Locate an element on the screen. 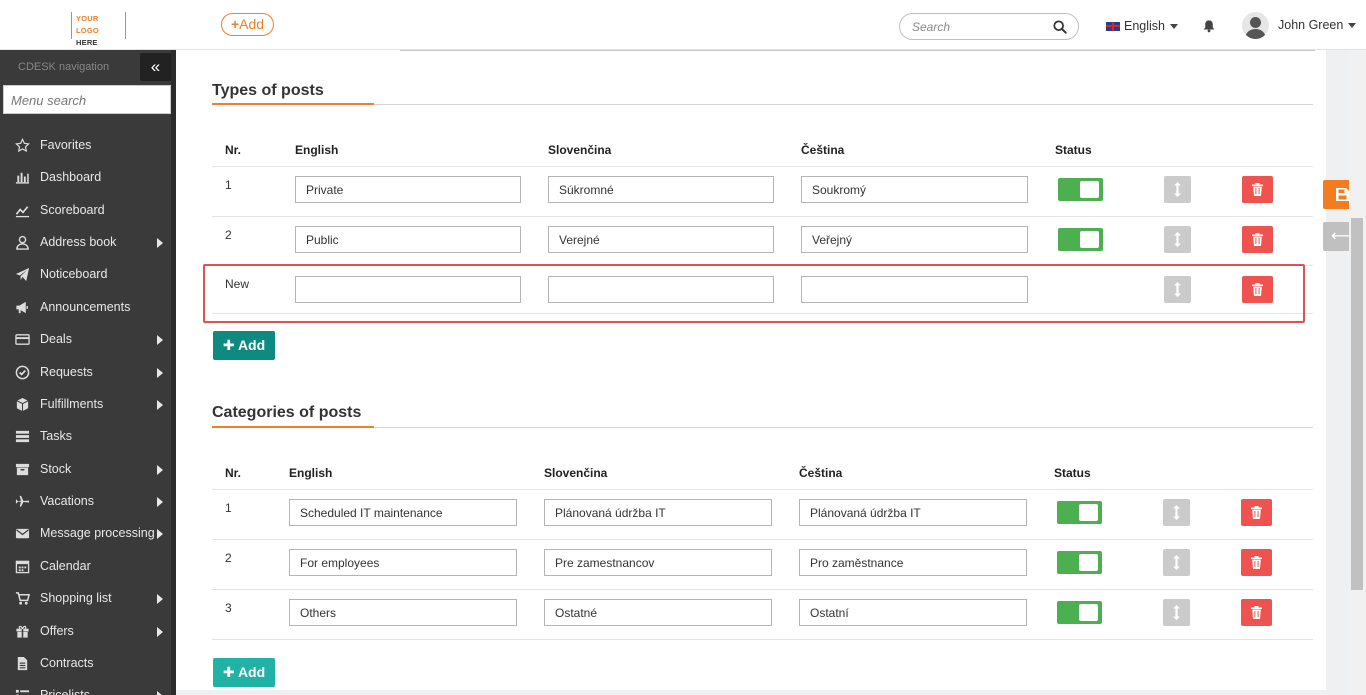 This screenshot has width=1366, height=695. document-icon is located at coordinates (22, 663).